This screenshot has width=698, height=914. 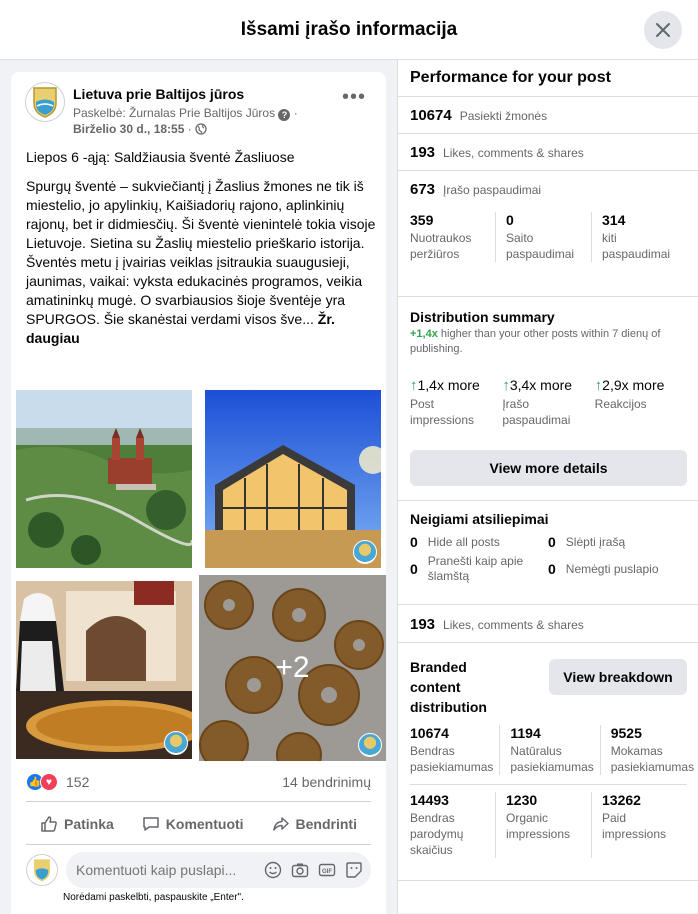 I want to click on photo-donuts: +2, so click(x=292, y=668).